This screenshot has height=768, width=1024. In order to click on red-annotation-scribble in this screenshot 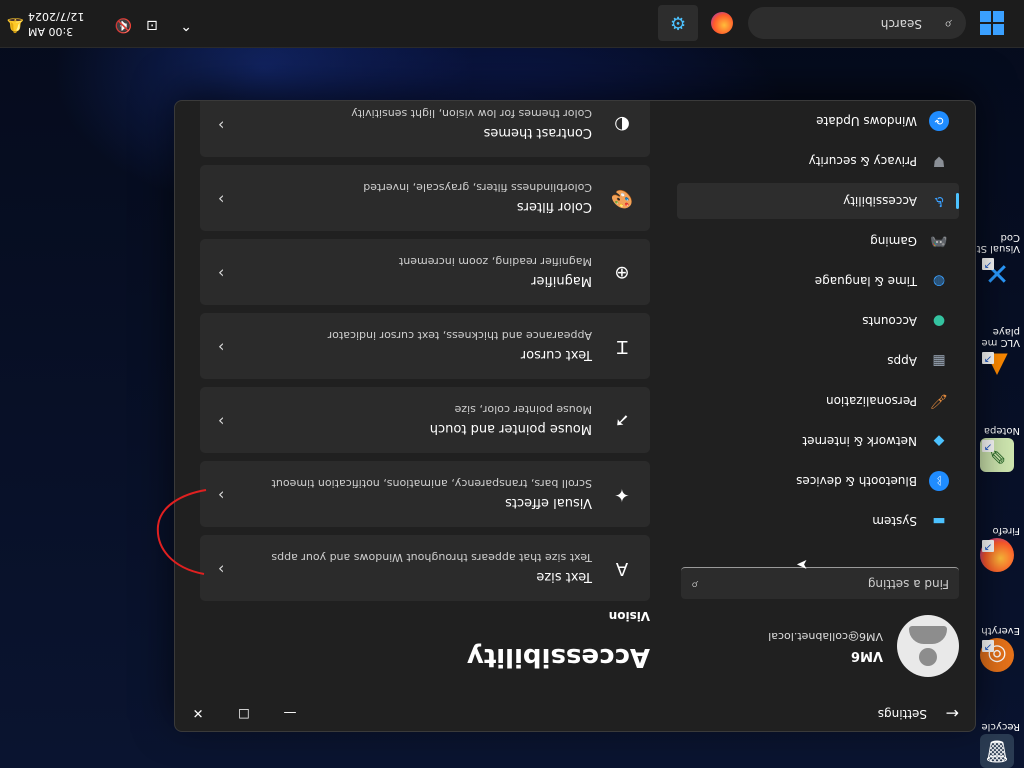, I will do `click(181, 532)`.